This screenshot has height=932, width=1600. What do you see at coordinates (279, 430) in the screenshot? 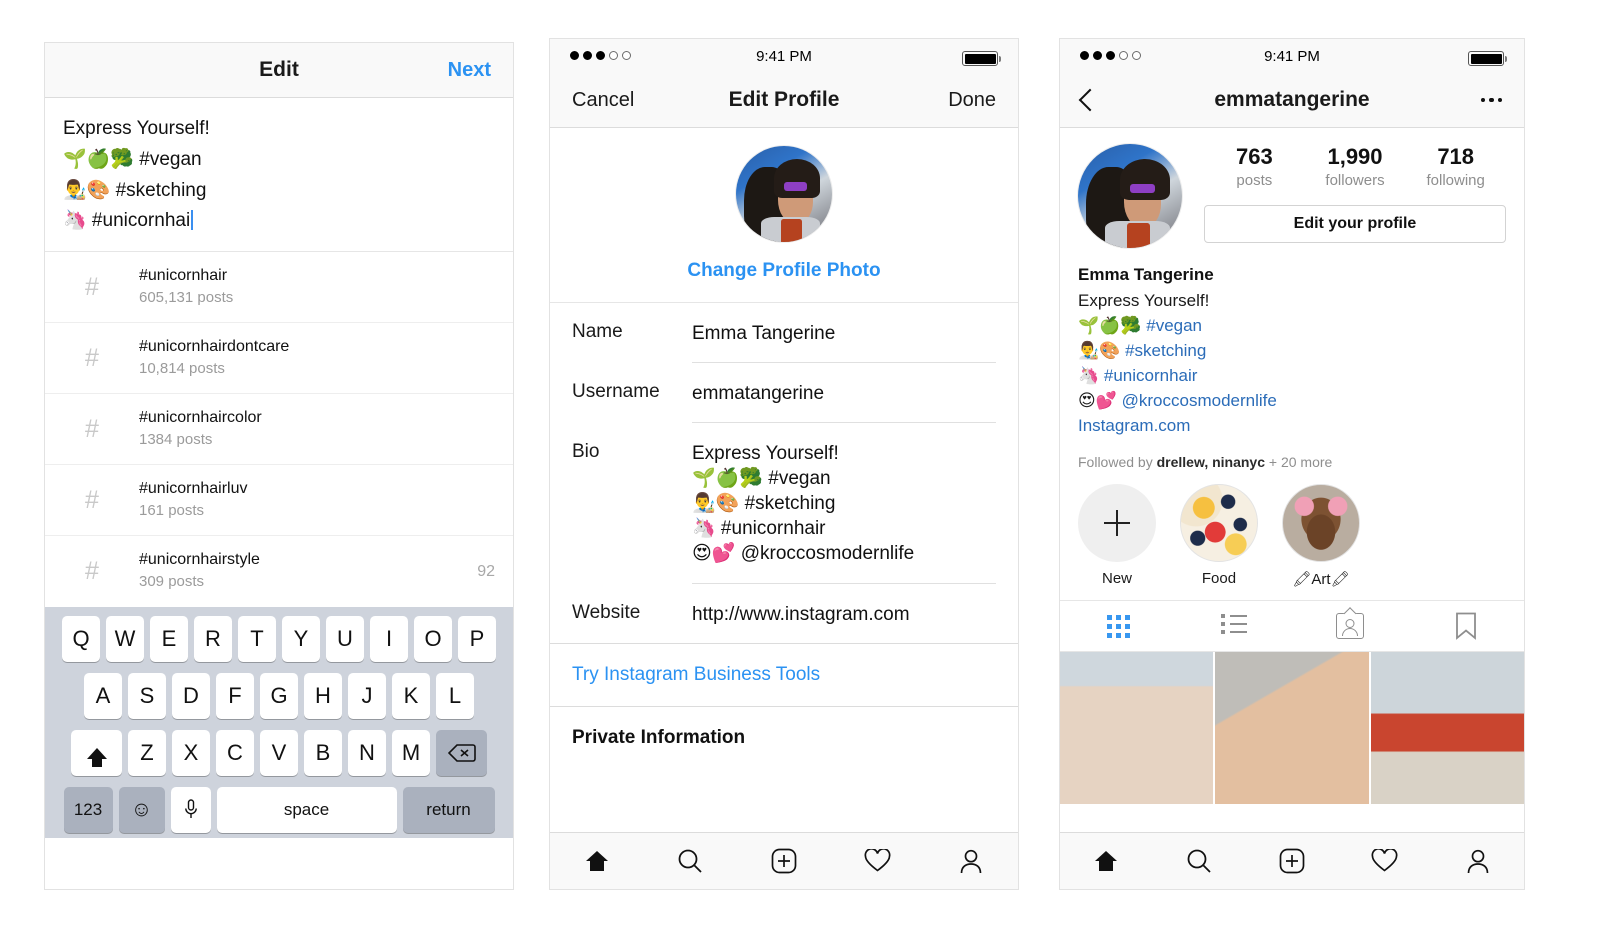
I see `list-item: # #unicornhaircolor 1384 posts` at bounding box center [279, 430].